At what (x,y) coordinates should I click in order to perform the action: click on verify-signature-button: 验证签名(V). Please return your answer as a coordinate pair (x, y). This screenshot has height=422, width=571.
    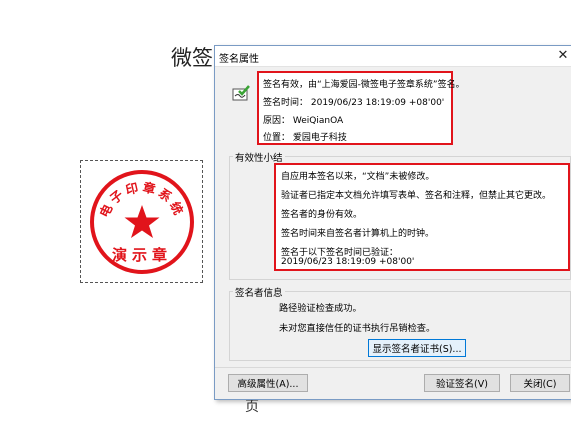
    Looking at the image, I should click on (462, 383).